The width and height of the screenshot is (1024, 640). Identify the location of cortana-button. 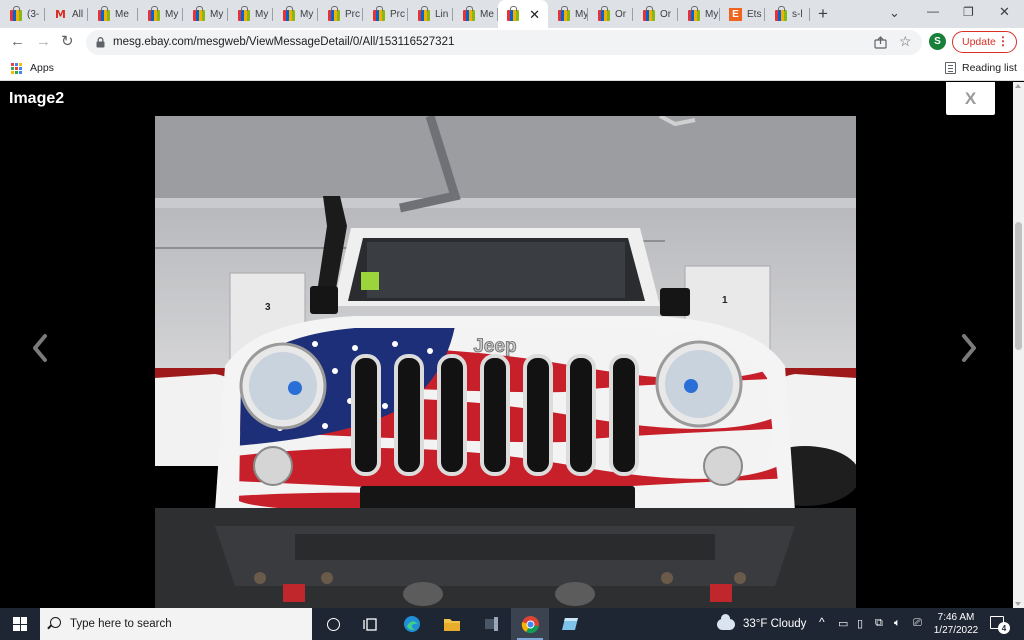
(333, 624).